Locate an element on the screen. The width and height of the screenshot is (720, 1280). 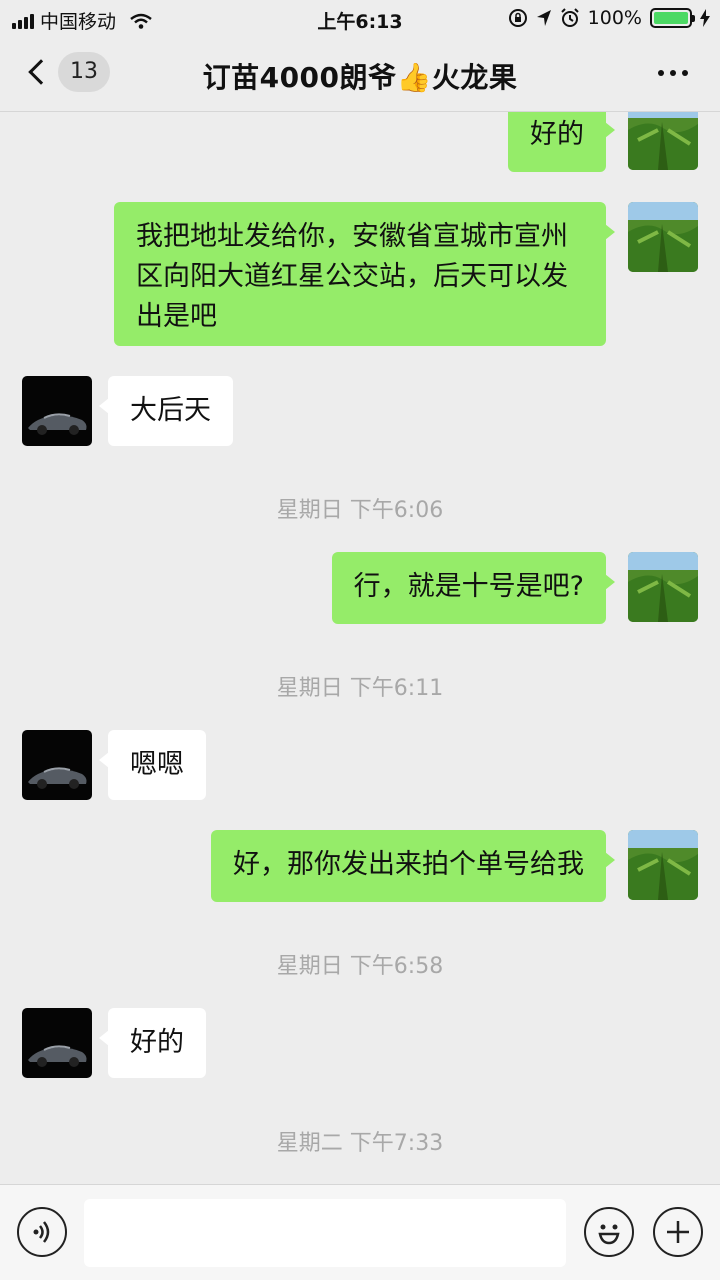
chat-header: 13 订苗4000朗爷👍火龙果 is located at coordinates (360, 74).